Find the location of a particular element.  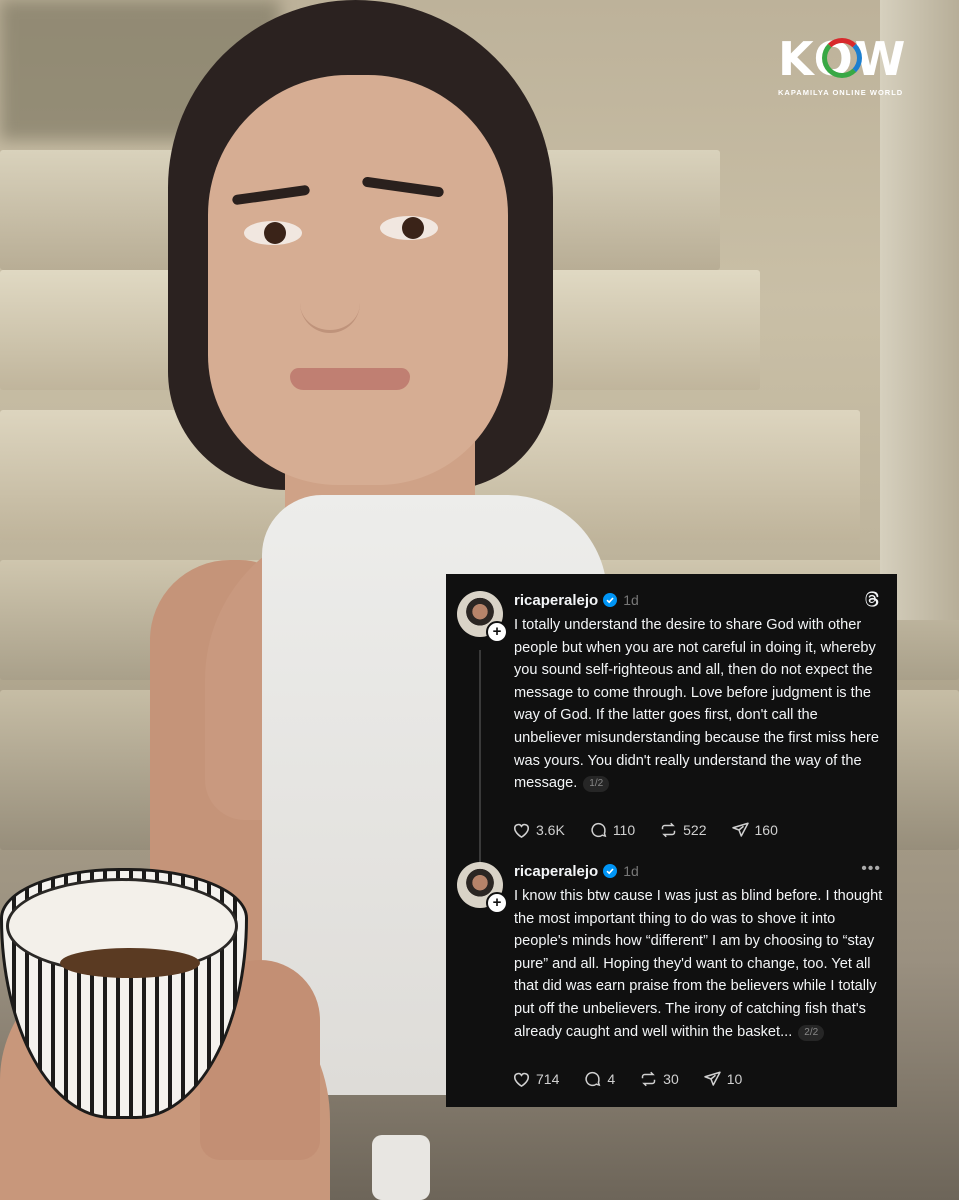

share-count: 160 is located at coordinates (766, 830).